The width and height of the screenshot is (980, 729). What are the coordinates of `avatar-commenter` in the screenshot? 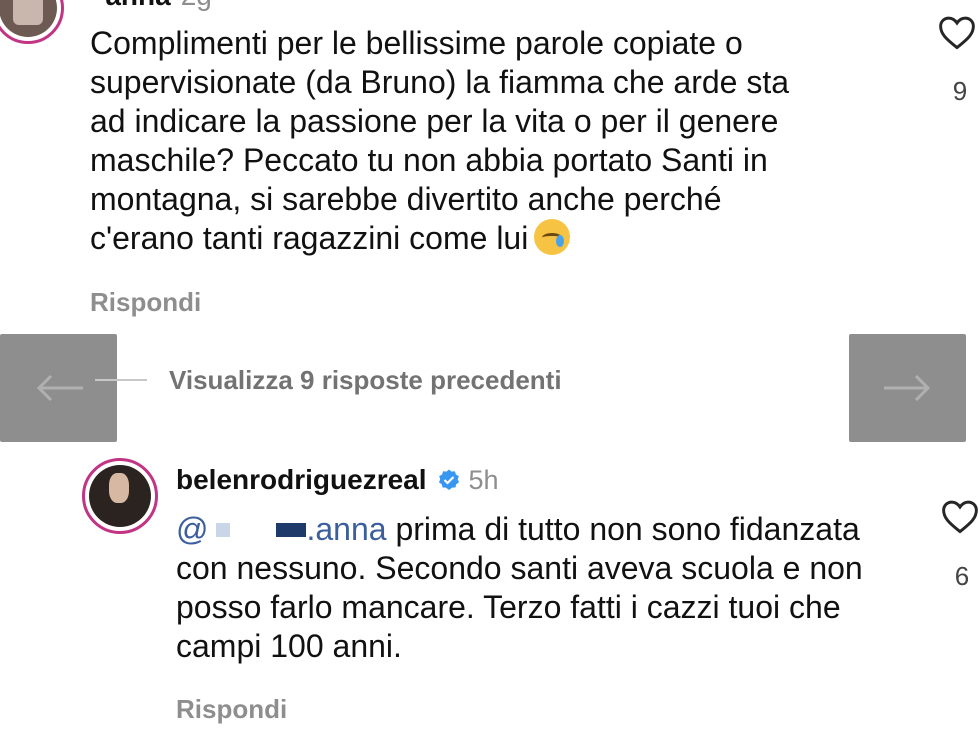 It's located at (32, 22).